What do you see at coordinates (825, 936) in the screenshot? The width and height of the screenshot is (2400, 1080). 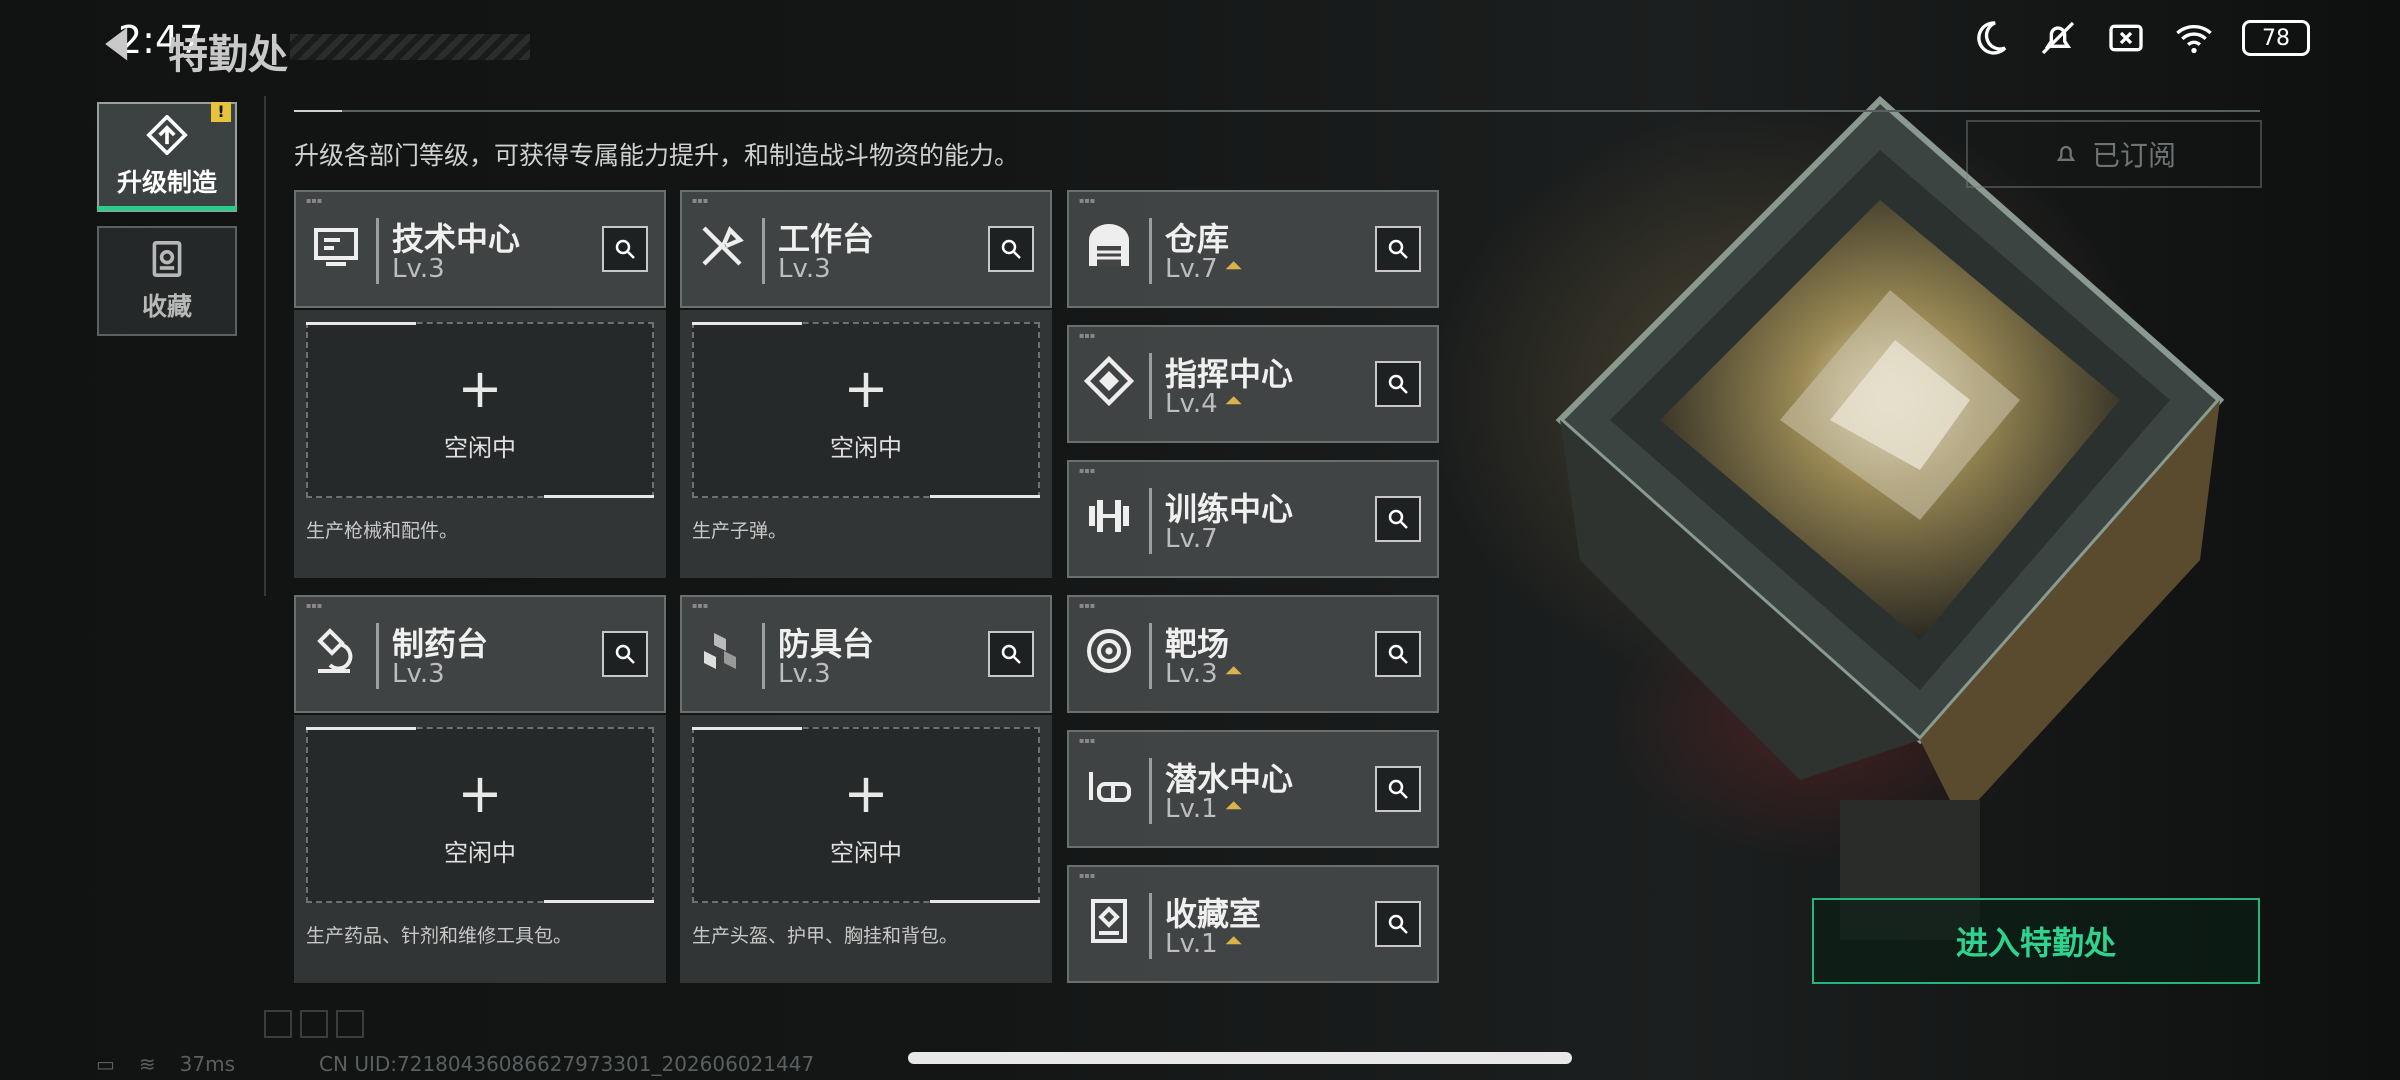 I see `production-description: 生产头盔、护甲、胸挂和背包。` at bounding box center [825, 936].